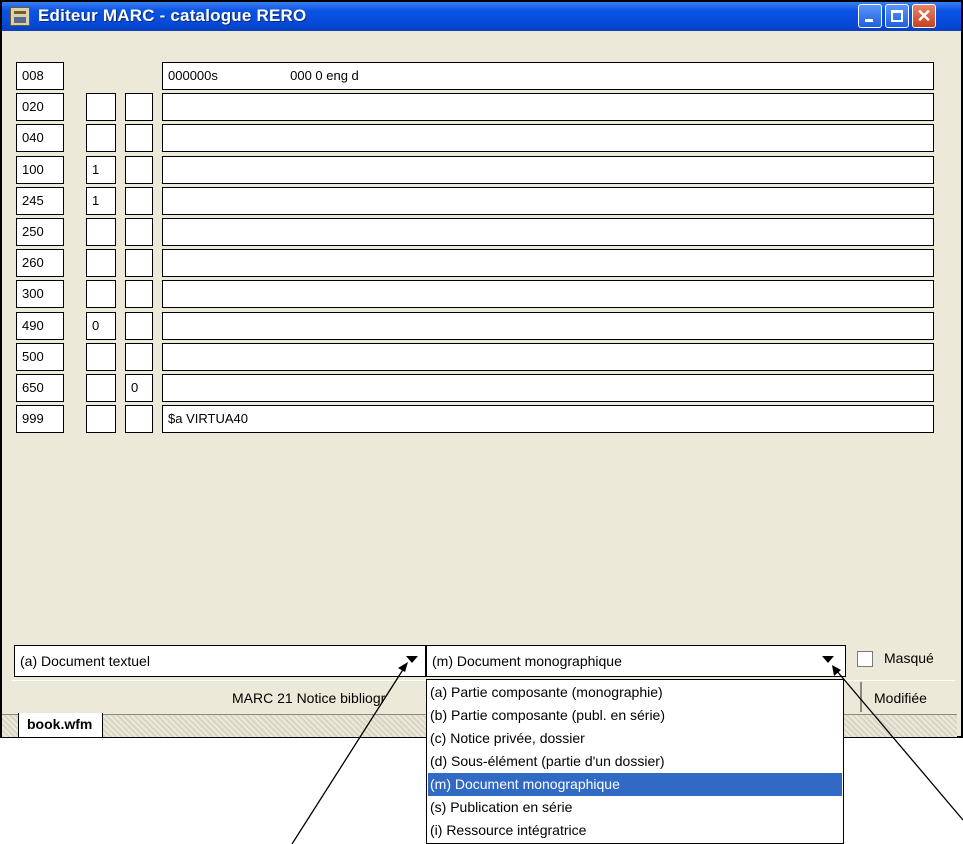 This screenshot has height=844, width=963. Describe the element at coordinates (899, 745) in the screenshot. I see `annotation-arrow-right` at that location.